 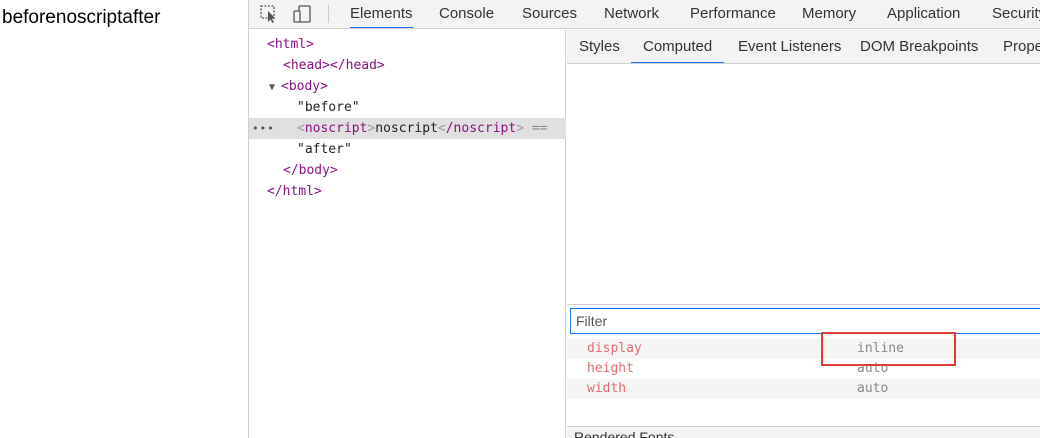 What do you see at coordinates (599, 46) in the screenshot?
I see `tab-styles: Styles` at bounding box center [599, 46].